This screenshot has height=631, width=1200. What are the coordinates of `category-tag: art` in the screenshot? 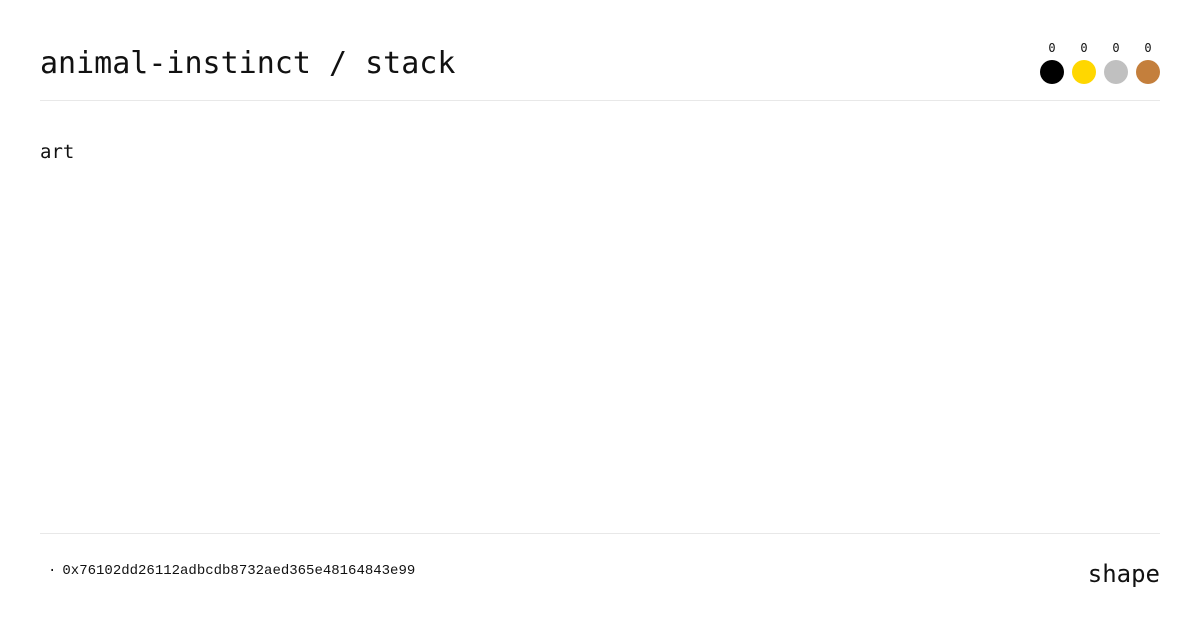 It's located at (57, 152).